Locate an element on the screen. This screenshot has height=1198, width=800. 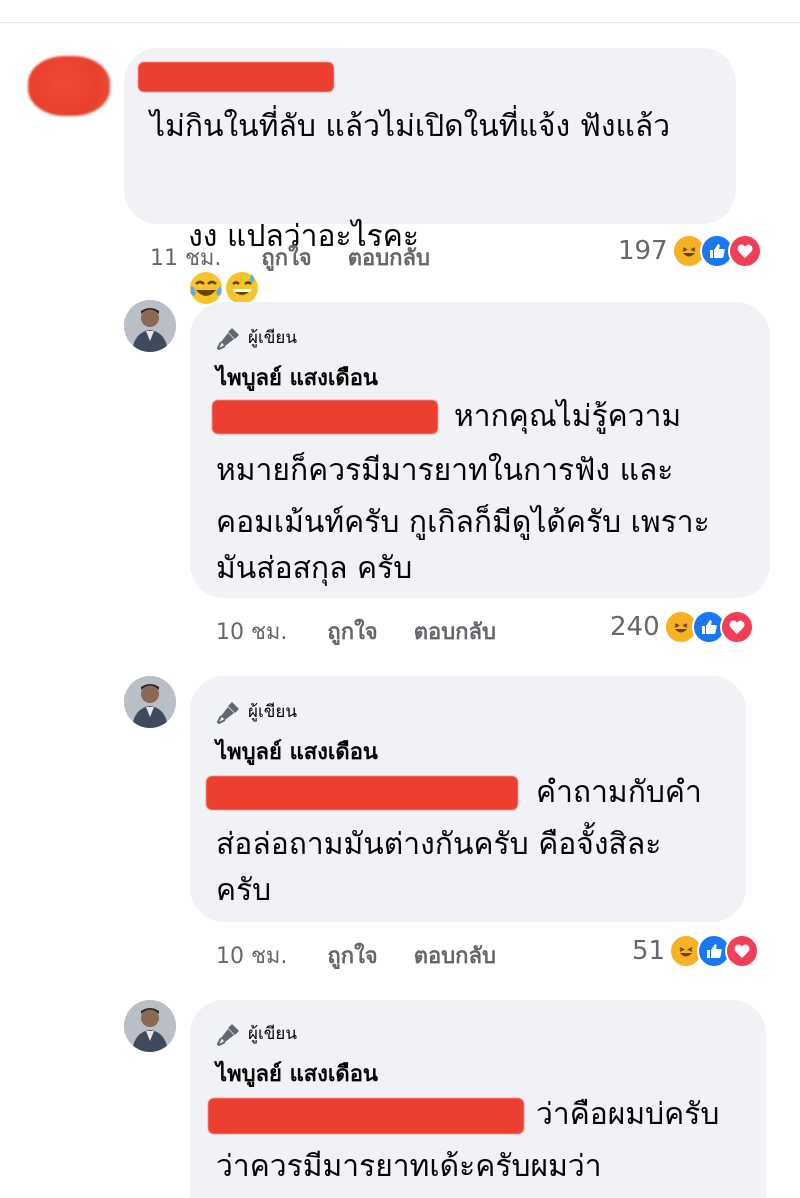
comment-text: หากคุณไม่รู้ความ is located at coordinates (568, 416).